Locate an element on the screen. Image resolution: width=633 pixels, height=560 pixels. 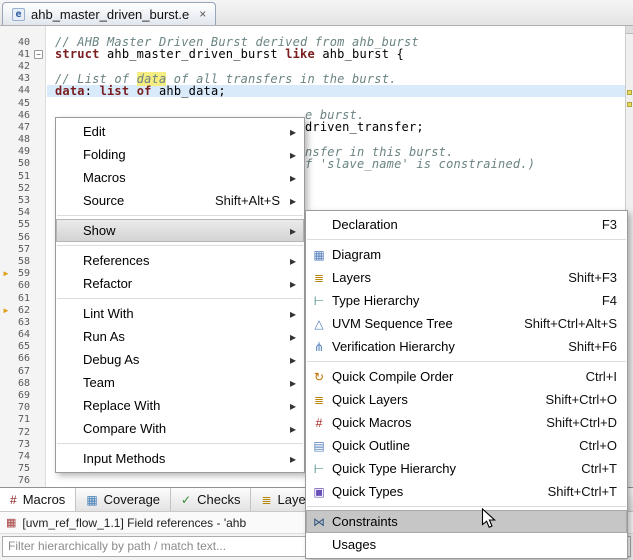
menu-item-label: Layers is located at coordinates (352, 277).